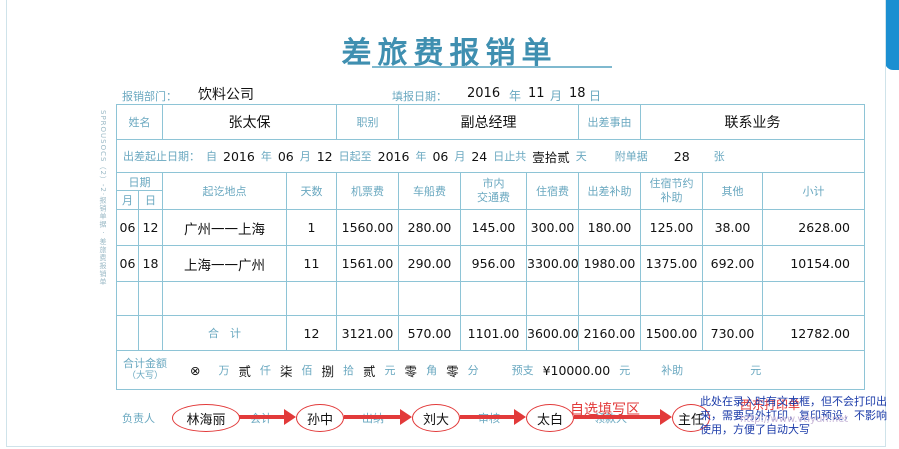  Describe the element at coordinates (577, 370) in the screenshot. I see `advance-value: ¥10000.00` at that location.